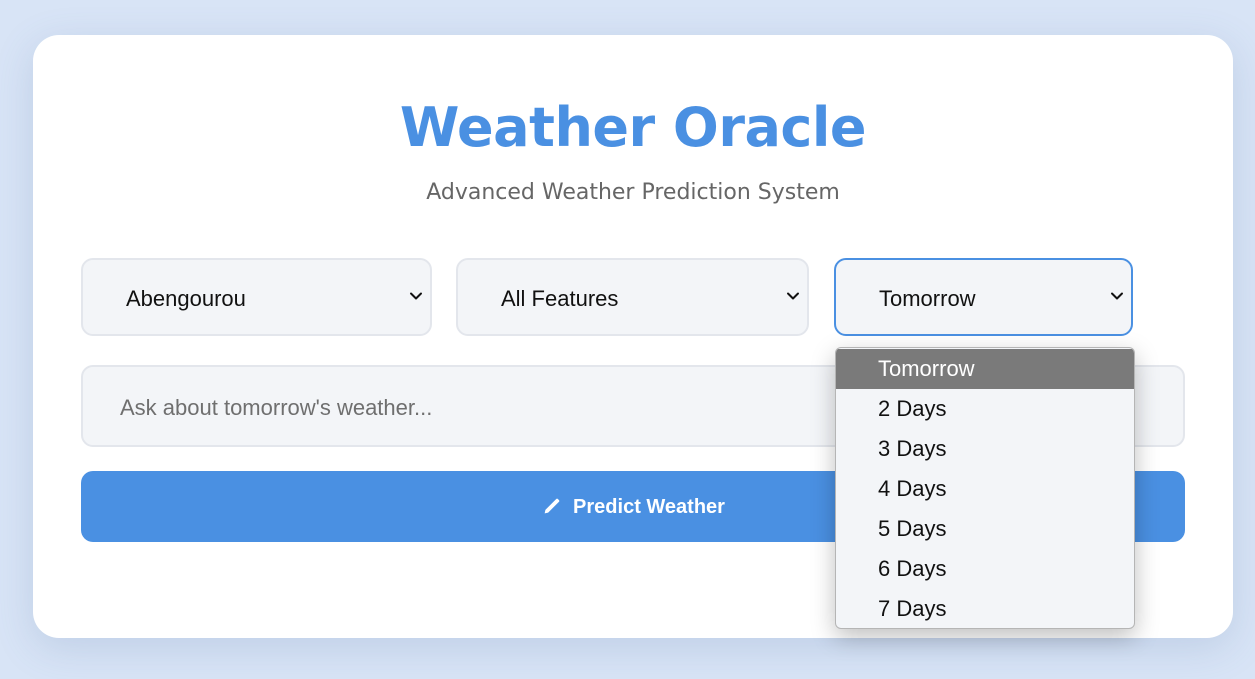  I want to click on dropdown-option: 3 Days, so click(985, 449).